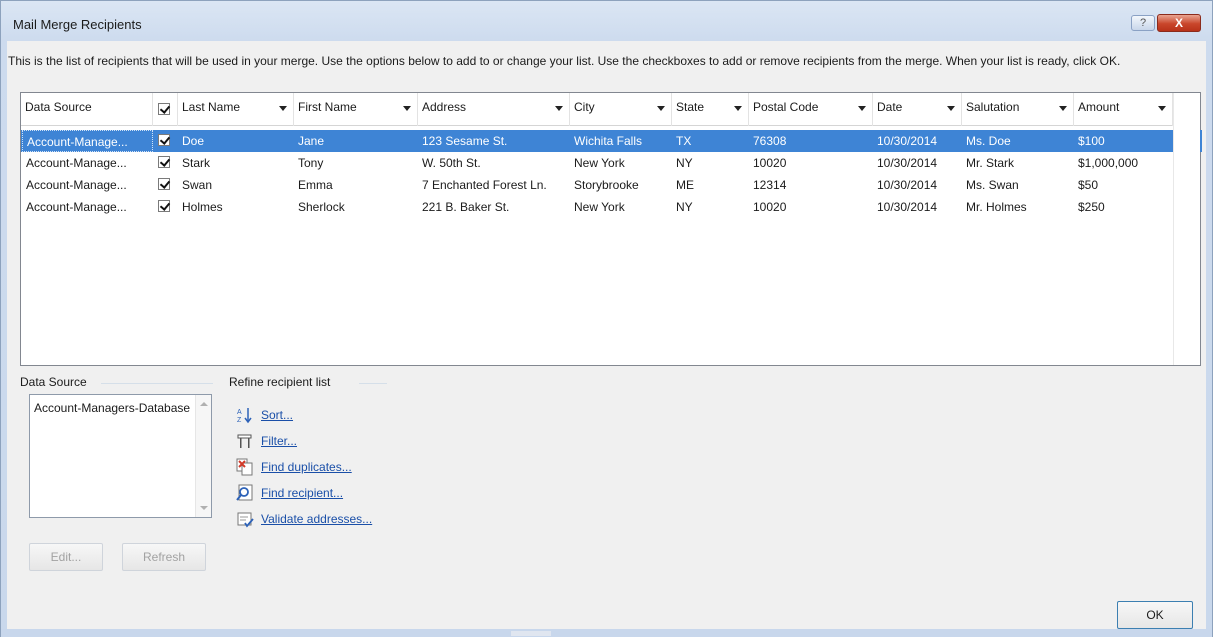 The height and width of the screenshot is (637, 1213). I want to click on column-header-address: Address, so click(494, 109).